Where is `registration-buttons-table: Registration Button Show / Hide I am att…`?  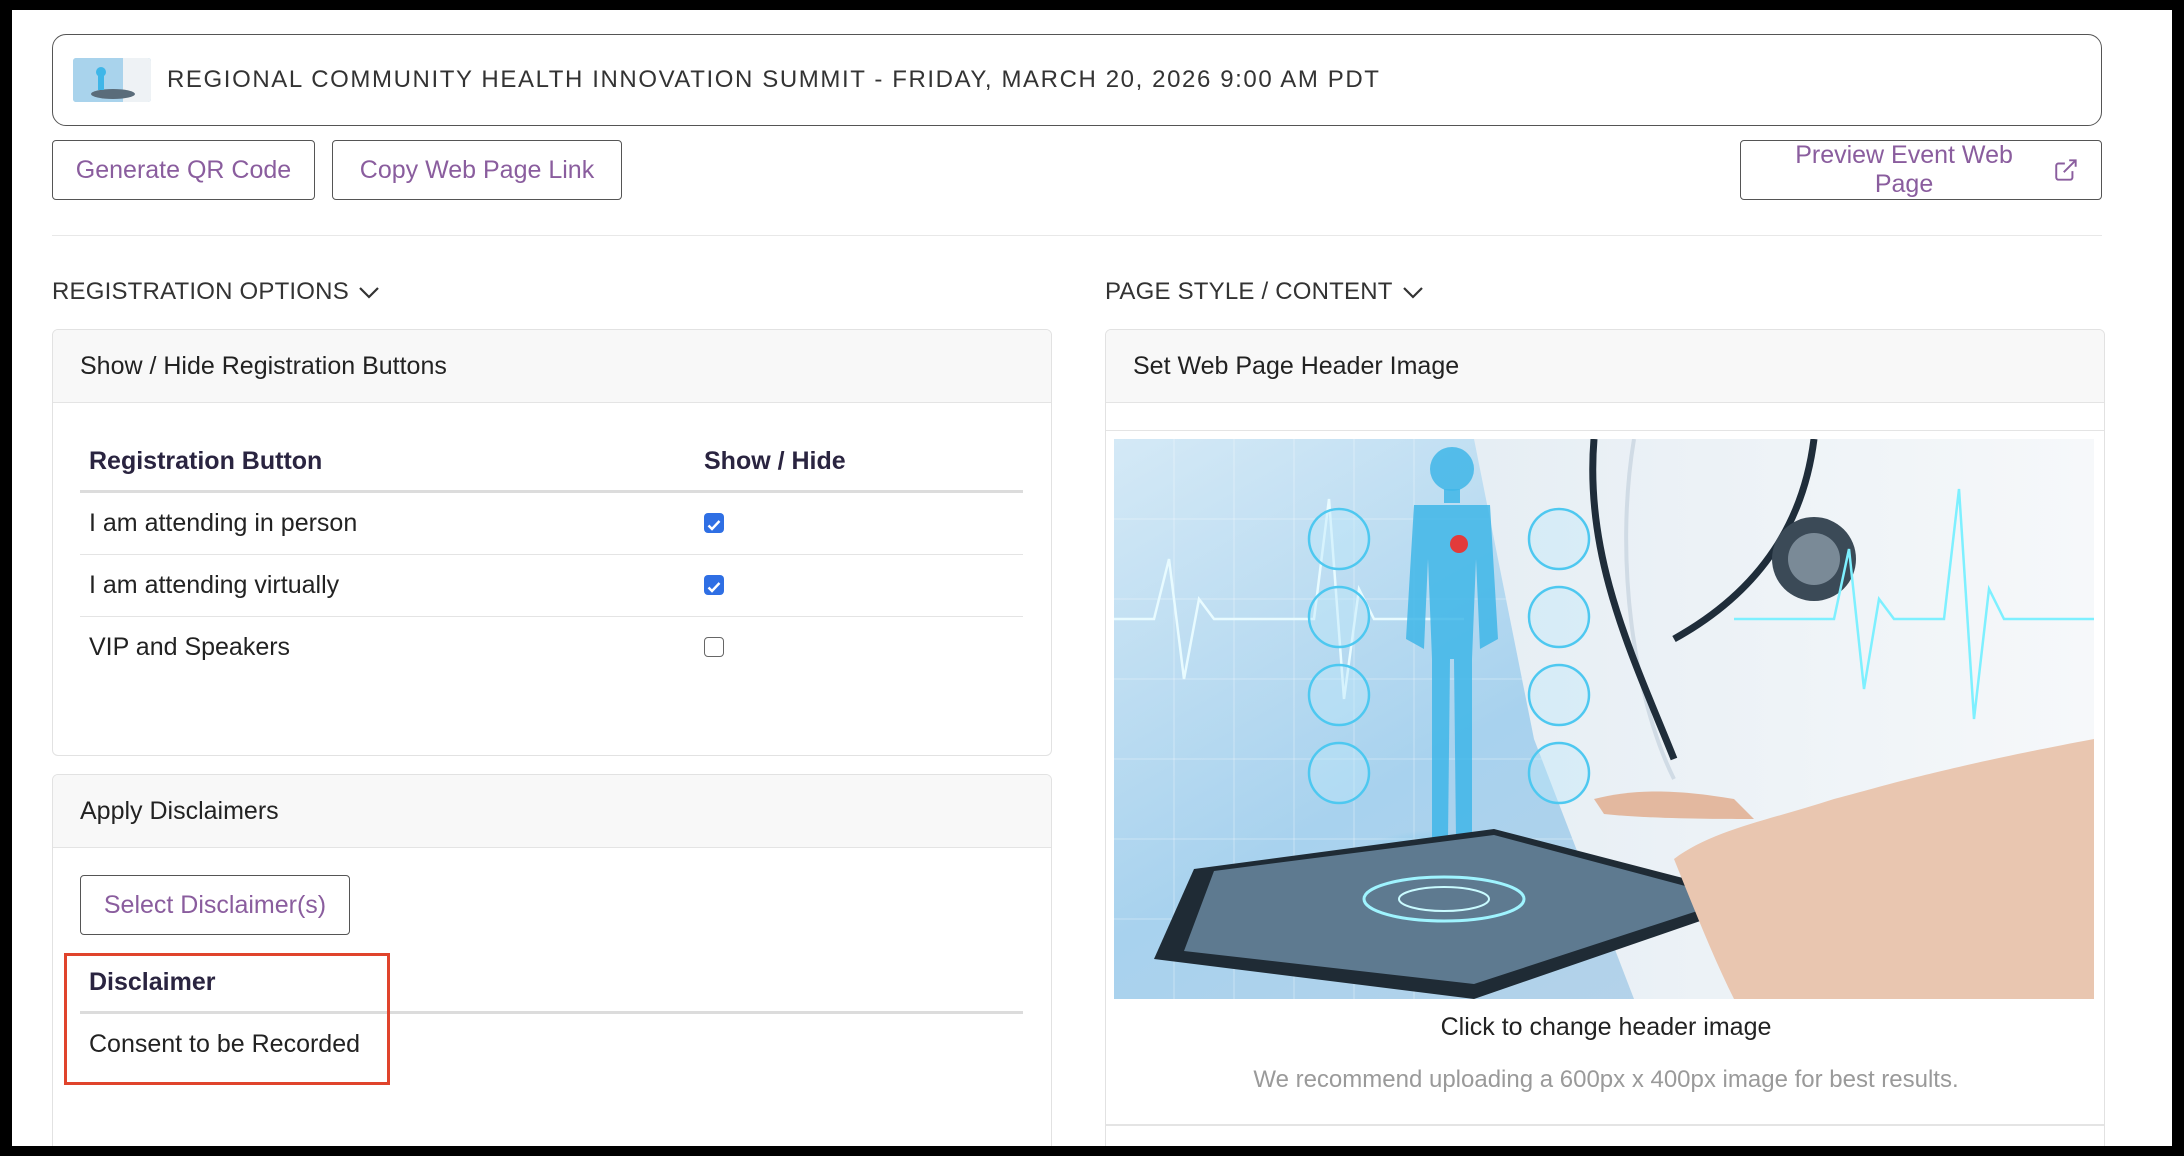 registration-buttons-table: Registration Button Show / Hide I am att… is located at coordinates (551, 555).